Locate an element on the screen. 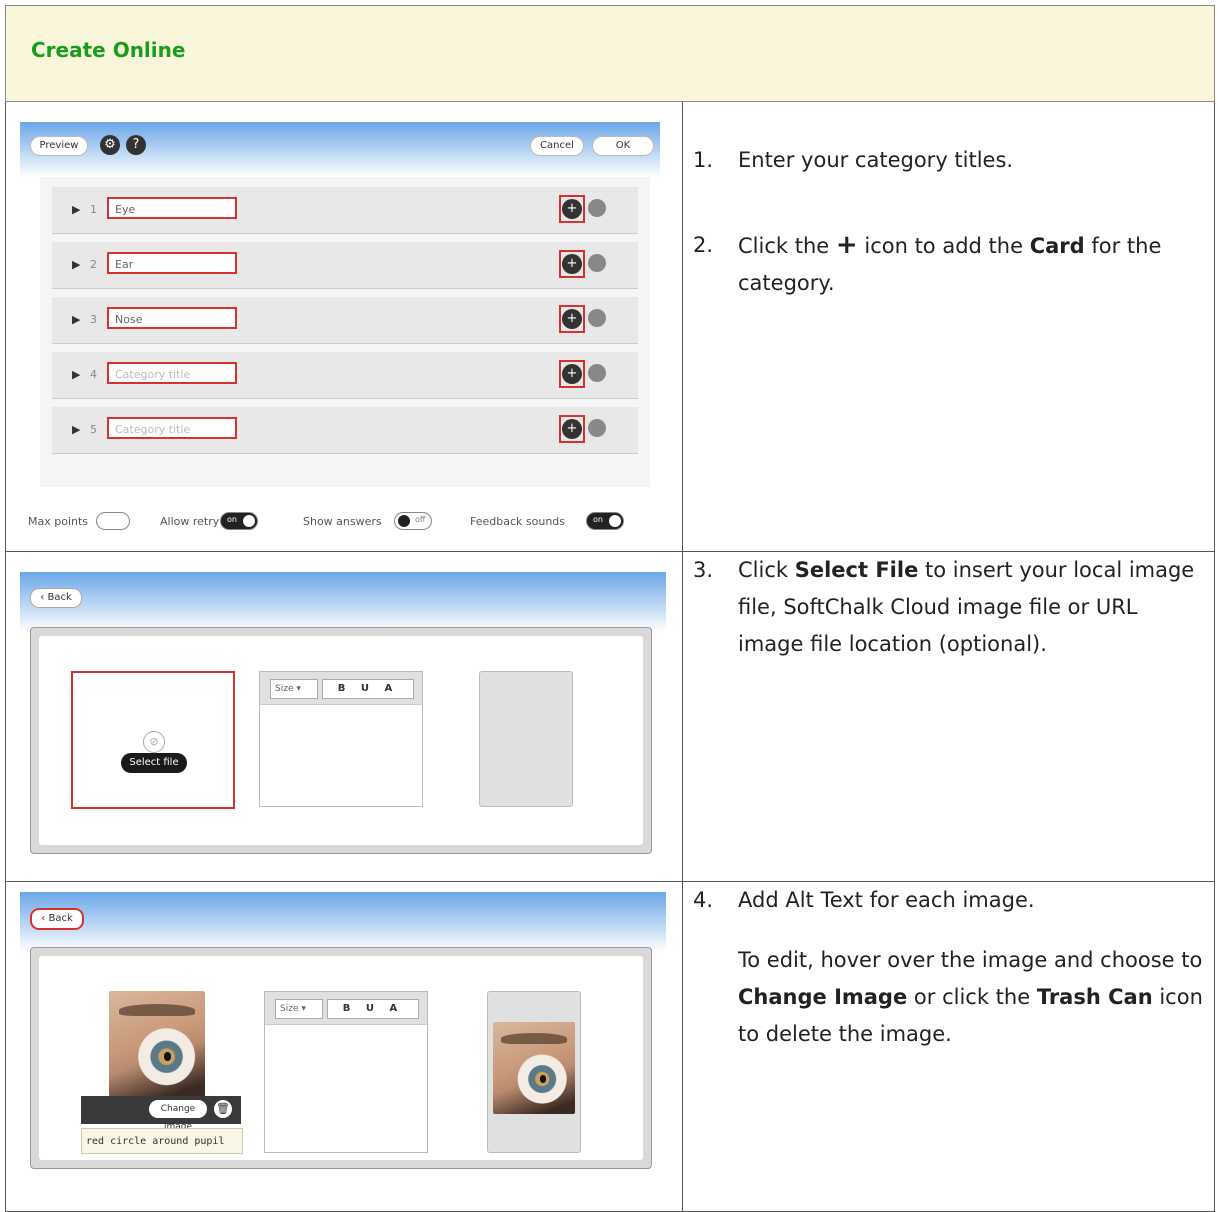  allow-retry-toggle: on is located at coordinates (239, 521).